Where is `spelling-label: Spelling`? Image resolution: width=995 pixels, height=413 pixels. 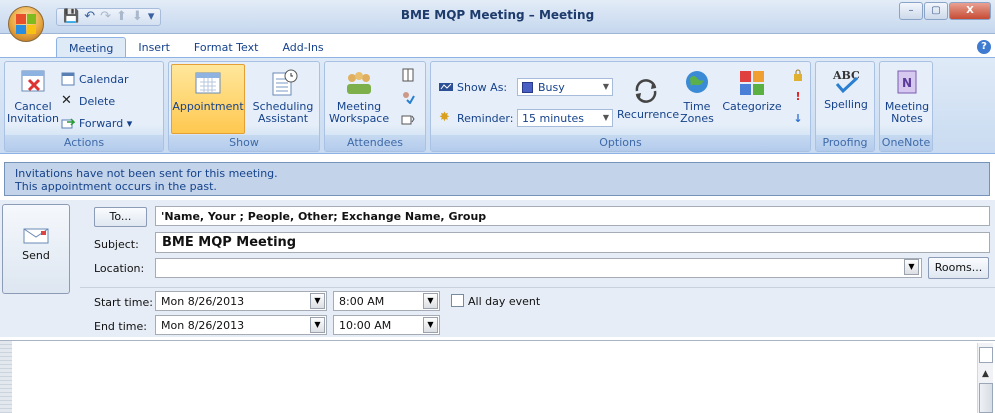
spelling-label: Spelling is located at coordinates (846, 104).